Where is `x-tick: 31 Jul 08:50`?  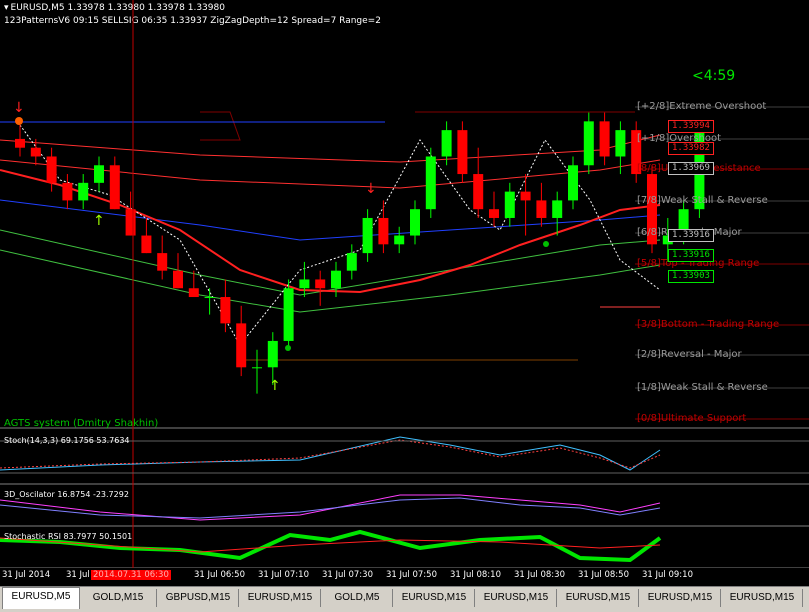 x-tick: 31 Jul 08:50 is located at coordinates (603, 575).